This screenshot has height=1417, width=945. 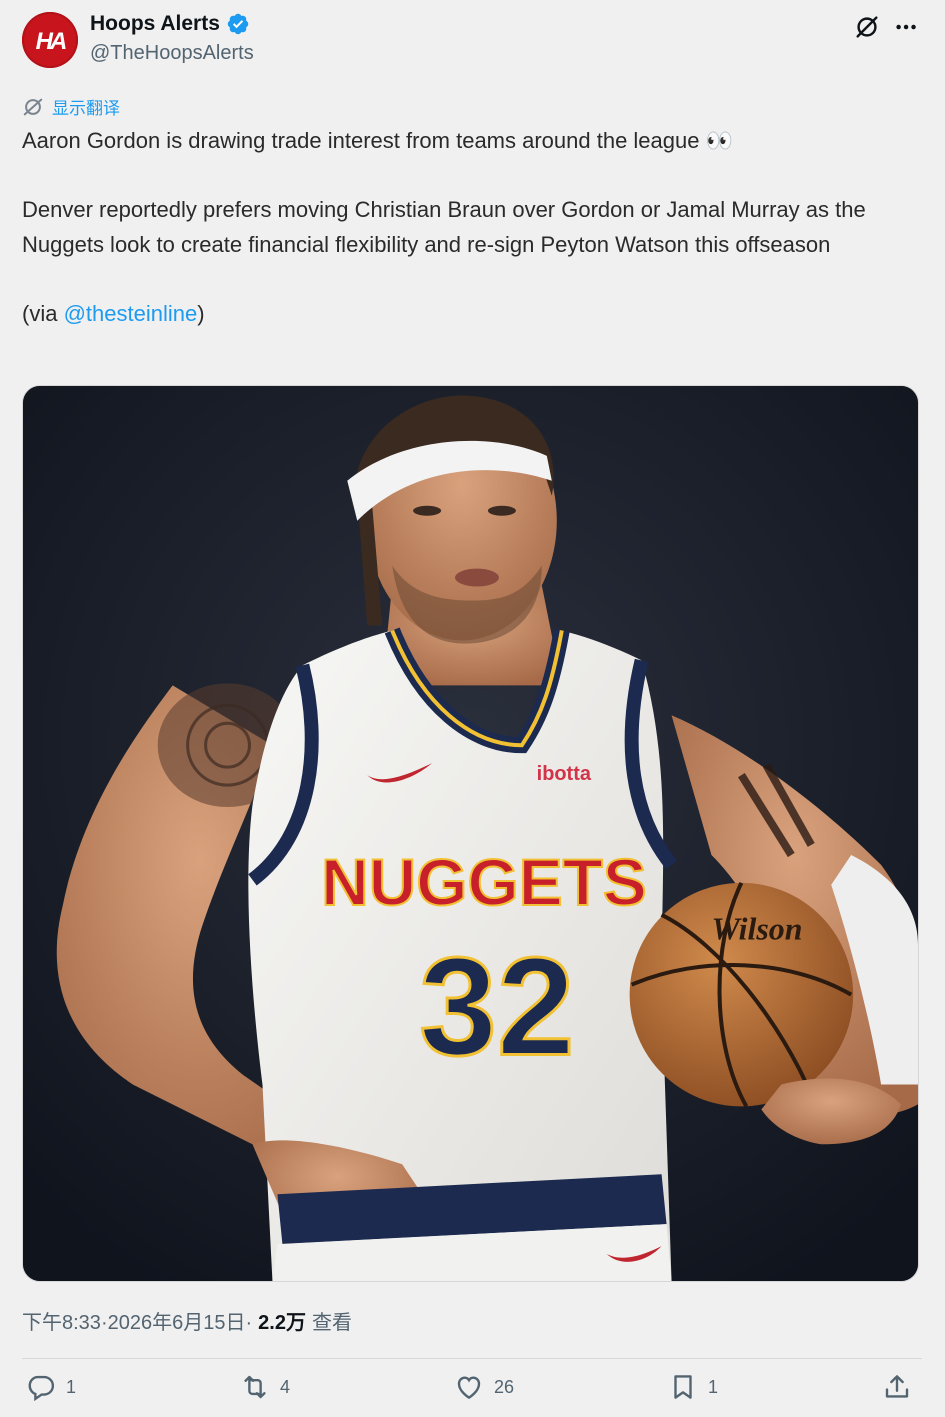 I want to click on via-prefix: (via, so click(x=43, y=313).